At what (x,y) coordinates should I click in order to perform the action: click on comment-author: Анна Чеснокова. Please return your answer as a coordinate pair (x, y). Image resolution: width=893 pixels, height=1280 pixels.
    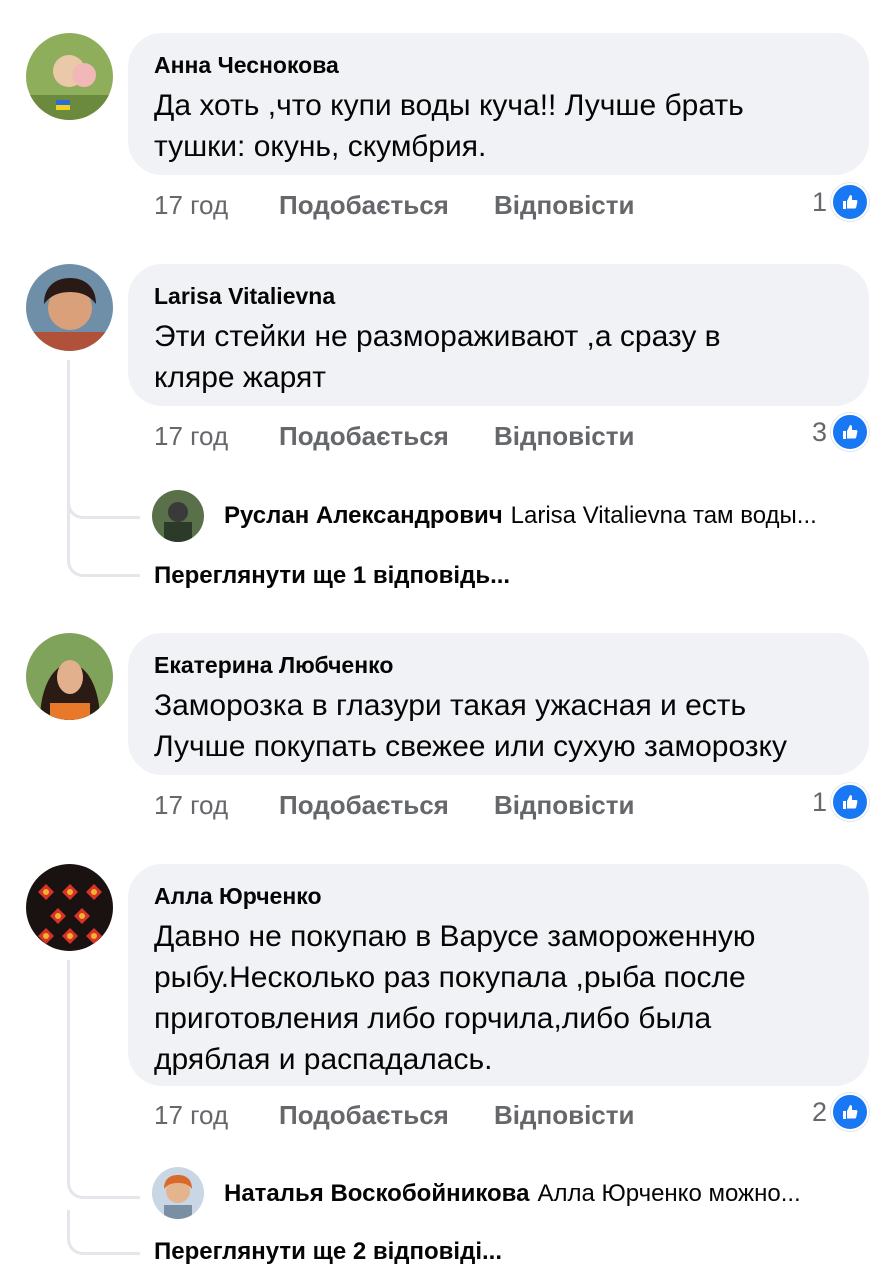
    Looking at the image, I should click on (498, 65).